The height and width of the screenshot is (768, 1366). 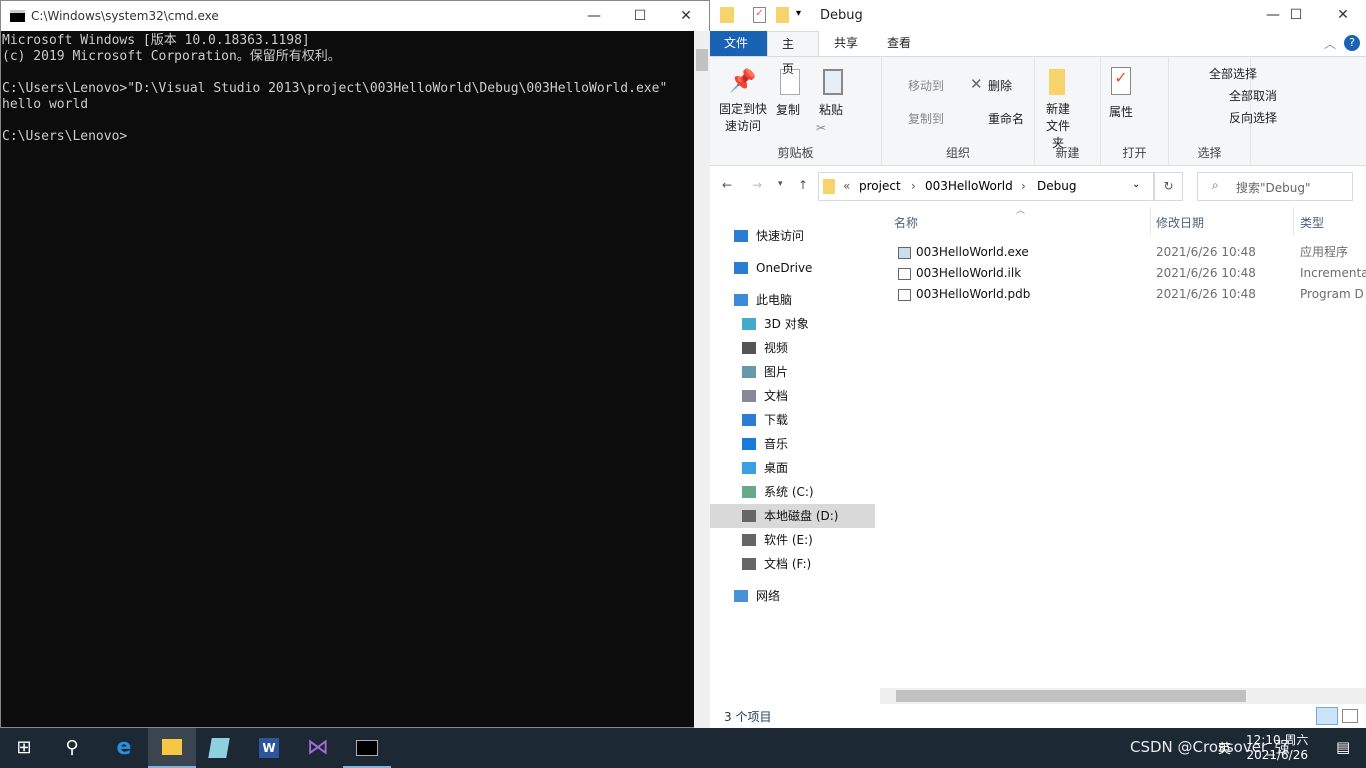 What do you see at coordinates (926, 118) in the screenshot?
I see `copy-to-button: 复制到` at bounding box center [926, 118].